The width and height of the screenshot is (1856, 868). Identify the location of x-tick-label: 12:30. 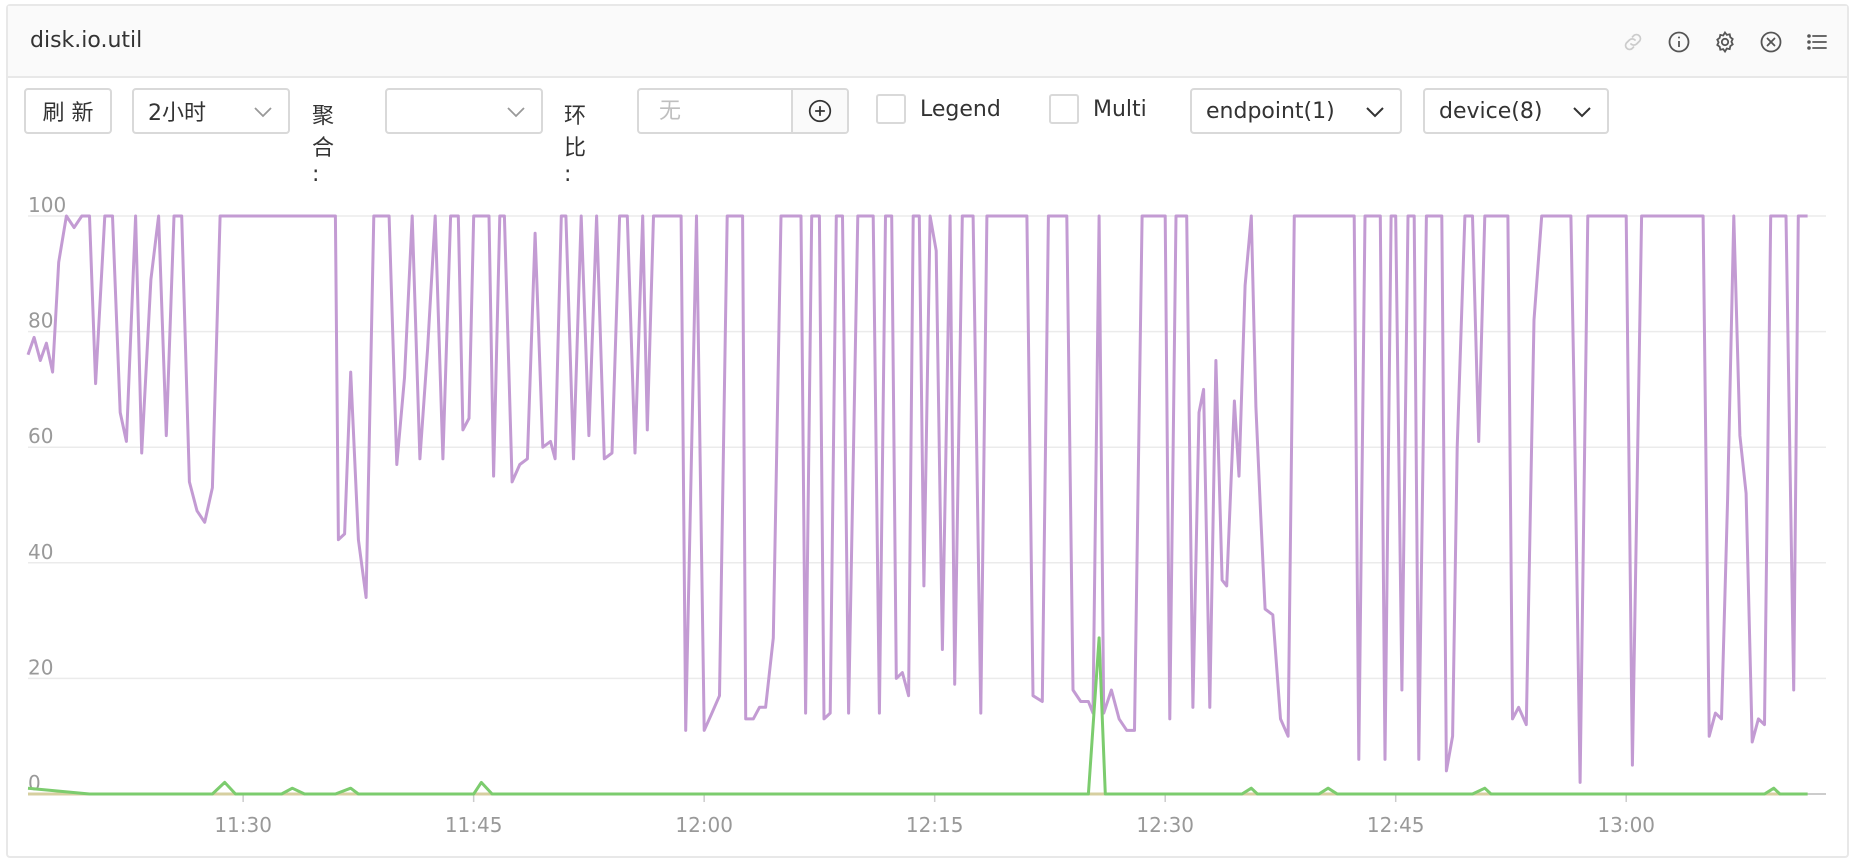
(1165, 825).